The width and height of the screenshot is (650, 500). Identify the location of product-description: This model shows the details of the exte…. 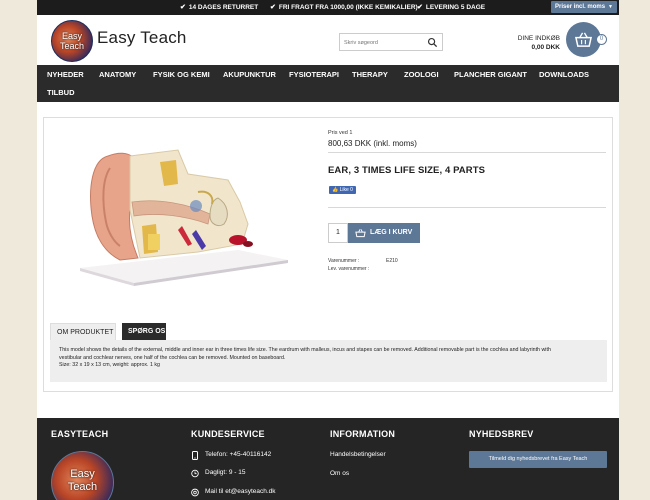
(328, 361).